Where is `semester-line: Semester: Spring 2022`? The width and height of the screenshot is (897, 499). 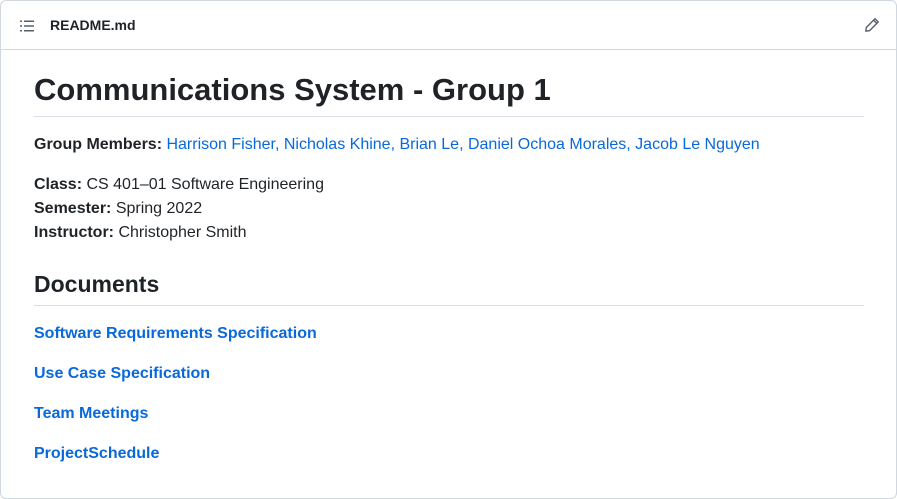 semester-line: Semester: Spring 2022 is located at coordinates (449, 209).